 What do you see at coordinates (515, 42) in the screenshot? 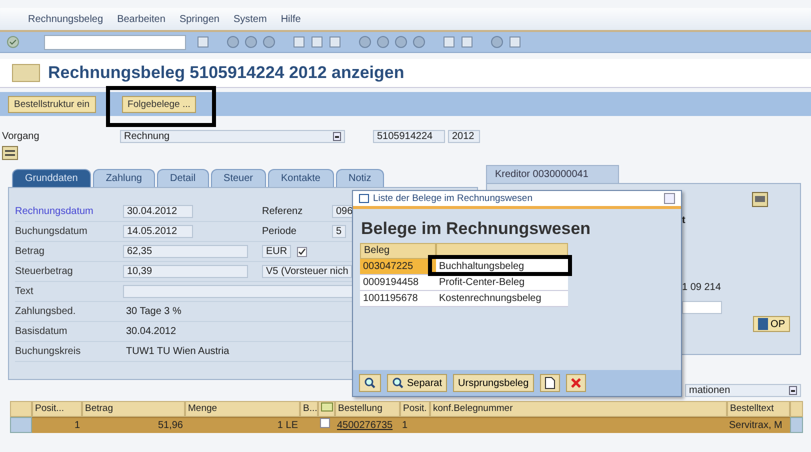
I see `layout-icon` at bounding box center [515, 42].